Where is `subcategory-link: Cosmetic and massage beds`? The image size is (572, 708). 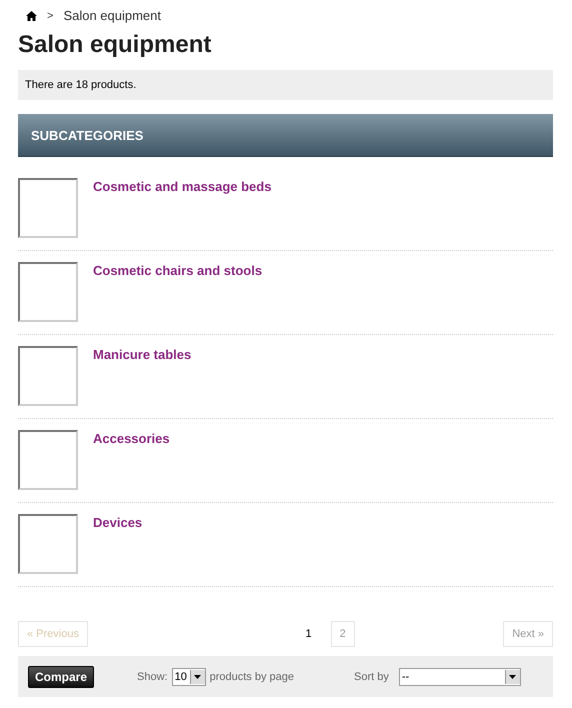 subcategory-link: Cosmetic and massage beds is located at coordinates (182, 208).